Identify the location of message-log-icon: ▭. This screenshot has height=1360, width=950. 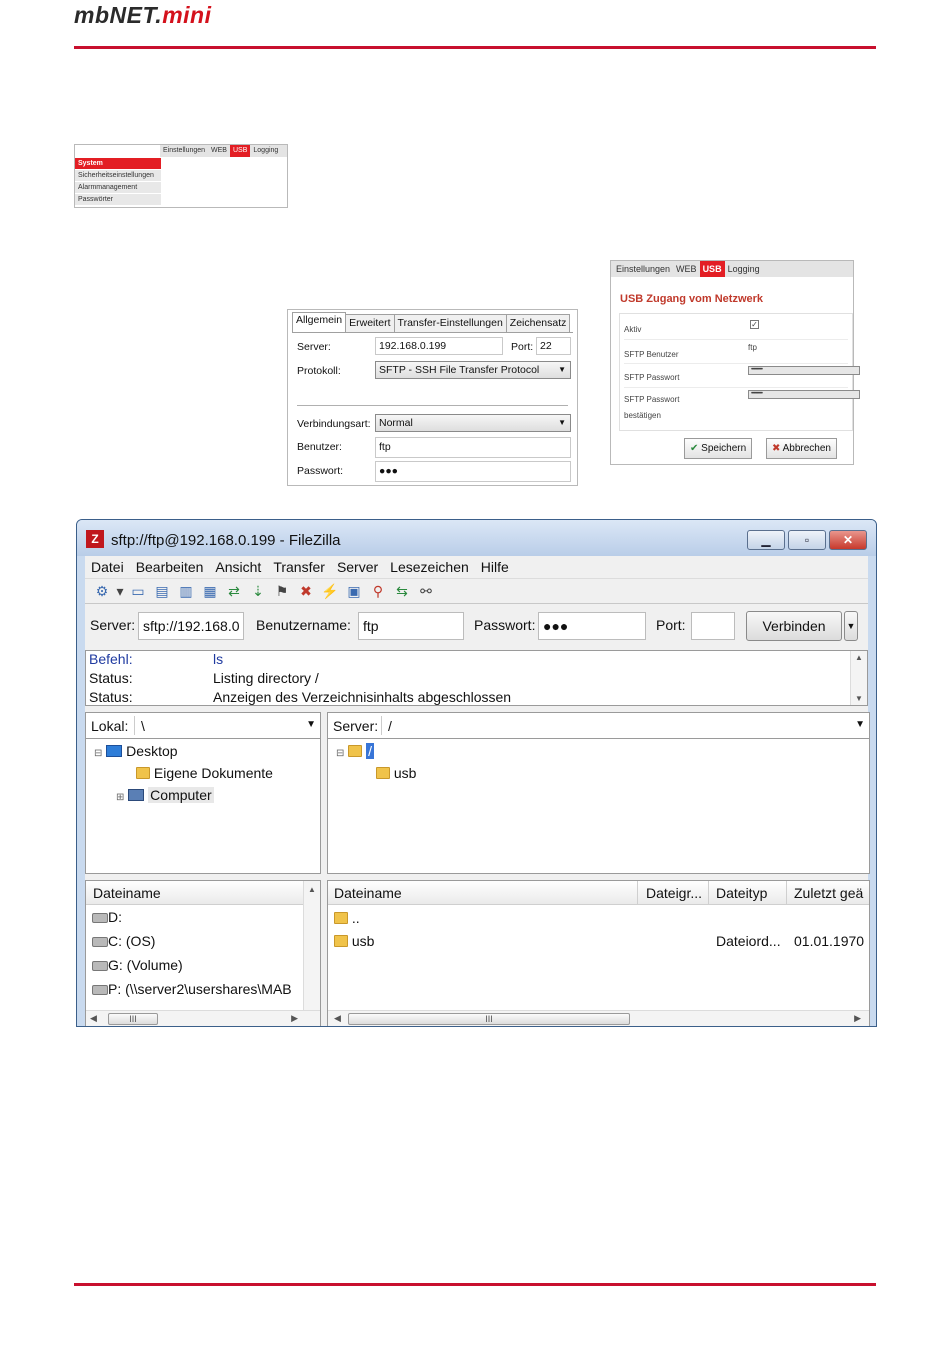
(138, 591).